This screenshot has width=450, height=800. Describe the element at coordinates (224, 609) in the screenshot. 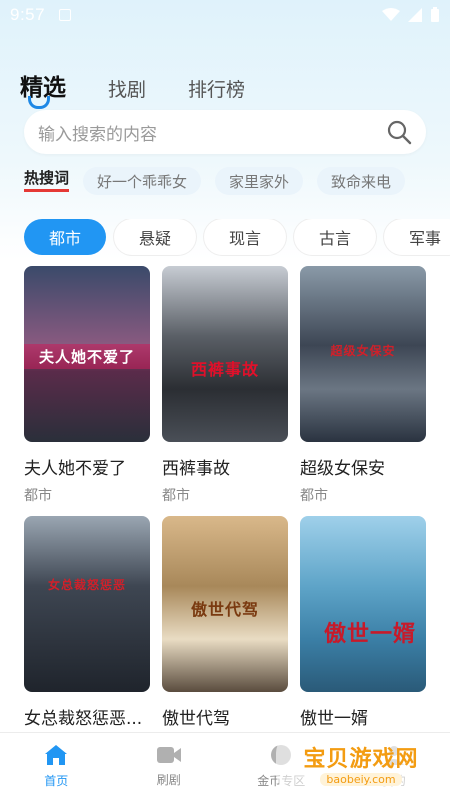

I see `poster-title: 傲世代驾` at that location.